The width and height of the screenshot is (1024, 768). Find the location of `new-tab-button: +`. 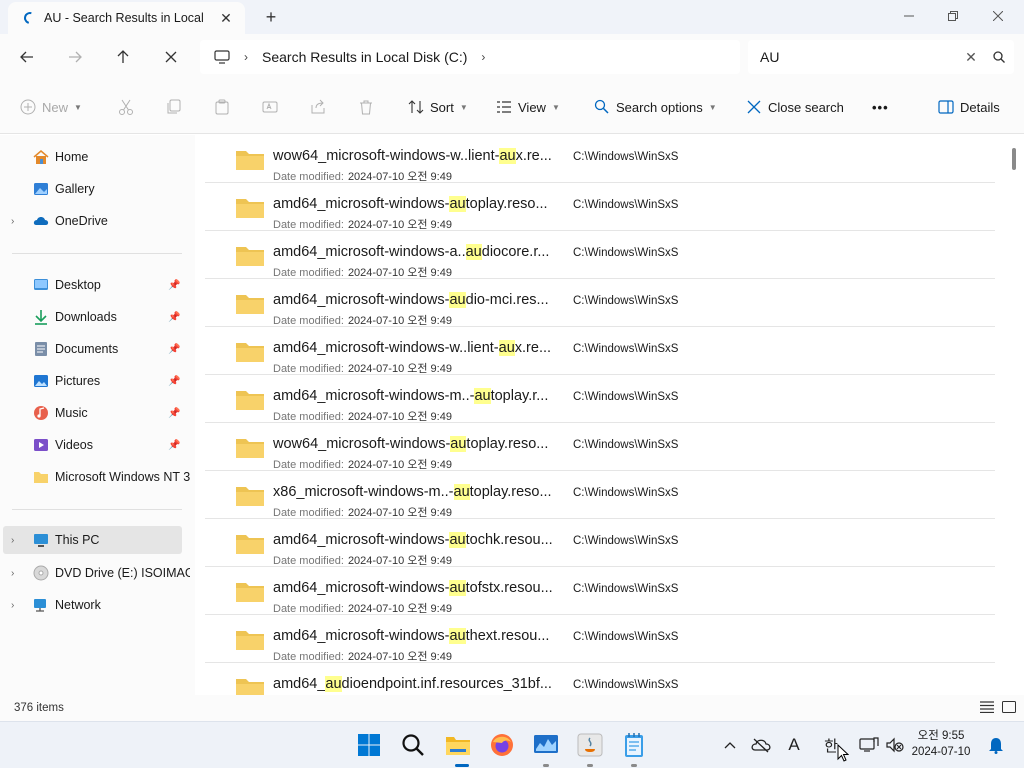

new-tab-button: + is located at coordinates (271, 17).